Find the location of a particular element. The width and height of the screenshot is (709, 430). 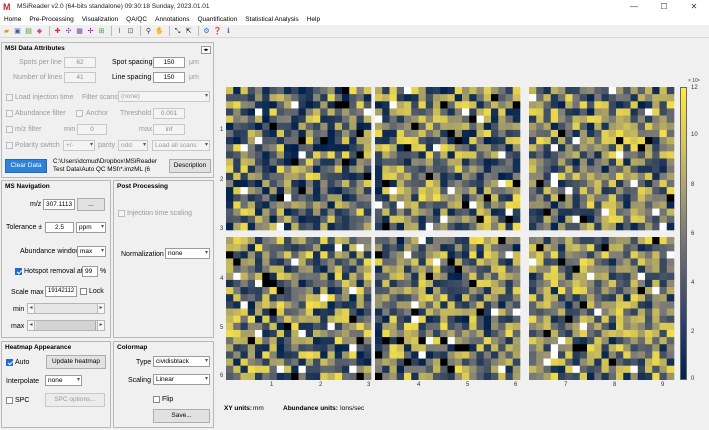

info-icon: ℹ is located at coordinates (228, 31).